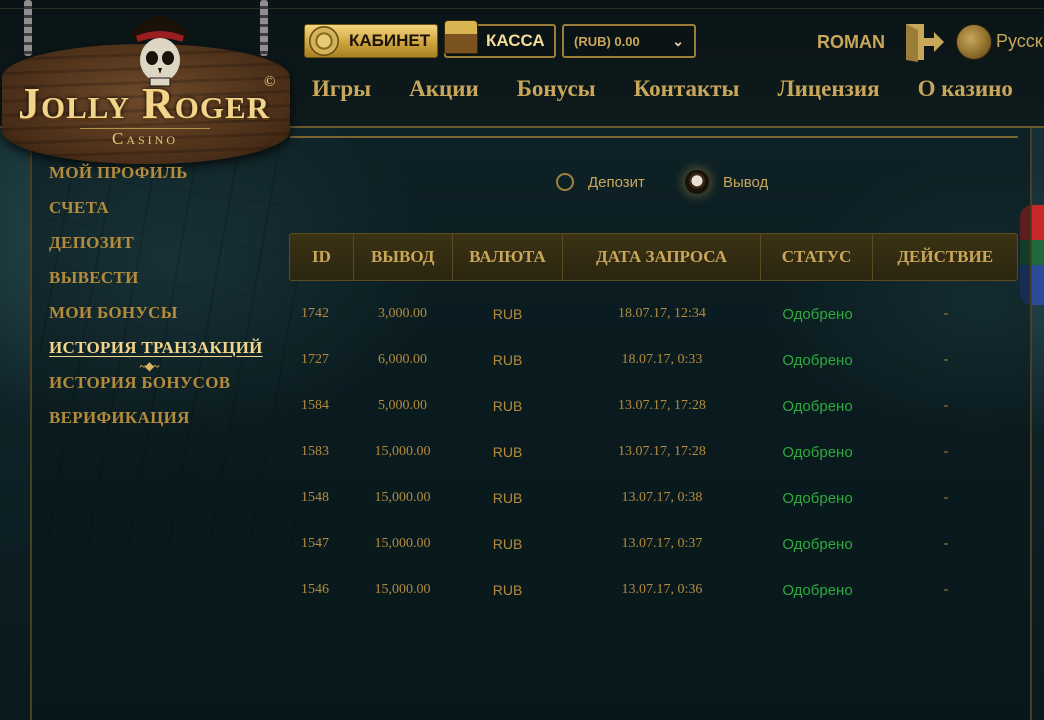 The width and height of the screenshot is (1044, 720). I want to click on column-header-date: ДАТА ЗАПРОСА, so click(662, 257).